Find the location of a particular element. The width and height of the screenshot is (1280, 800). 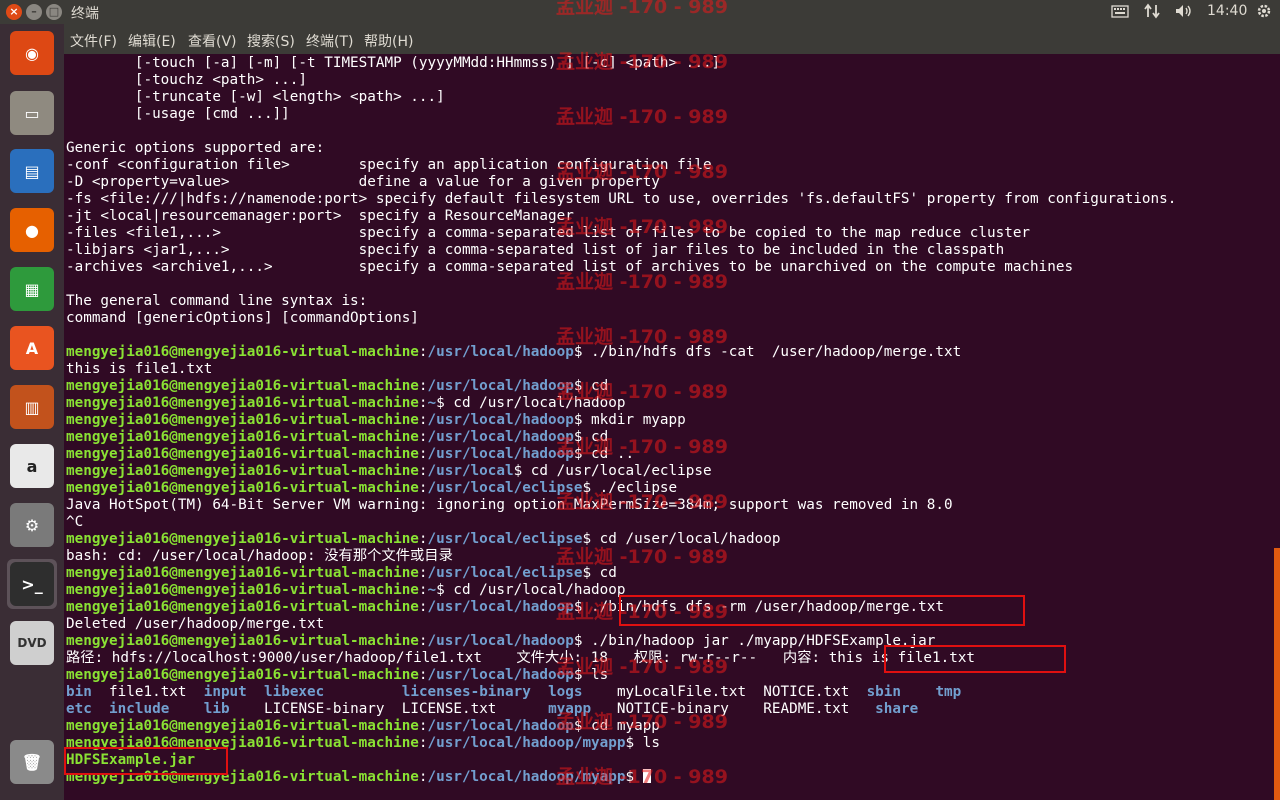

terminal-line: Deleted /user/hadoop/merge.txt is located at coordinates (195, 624).